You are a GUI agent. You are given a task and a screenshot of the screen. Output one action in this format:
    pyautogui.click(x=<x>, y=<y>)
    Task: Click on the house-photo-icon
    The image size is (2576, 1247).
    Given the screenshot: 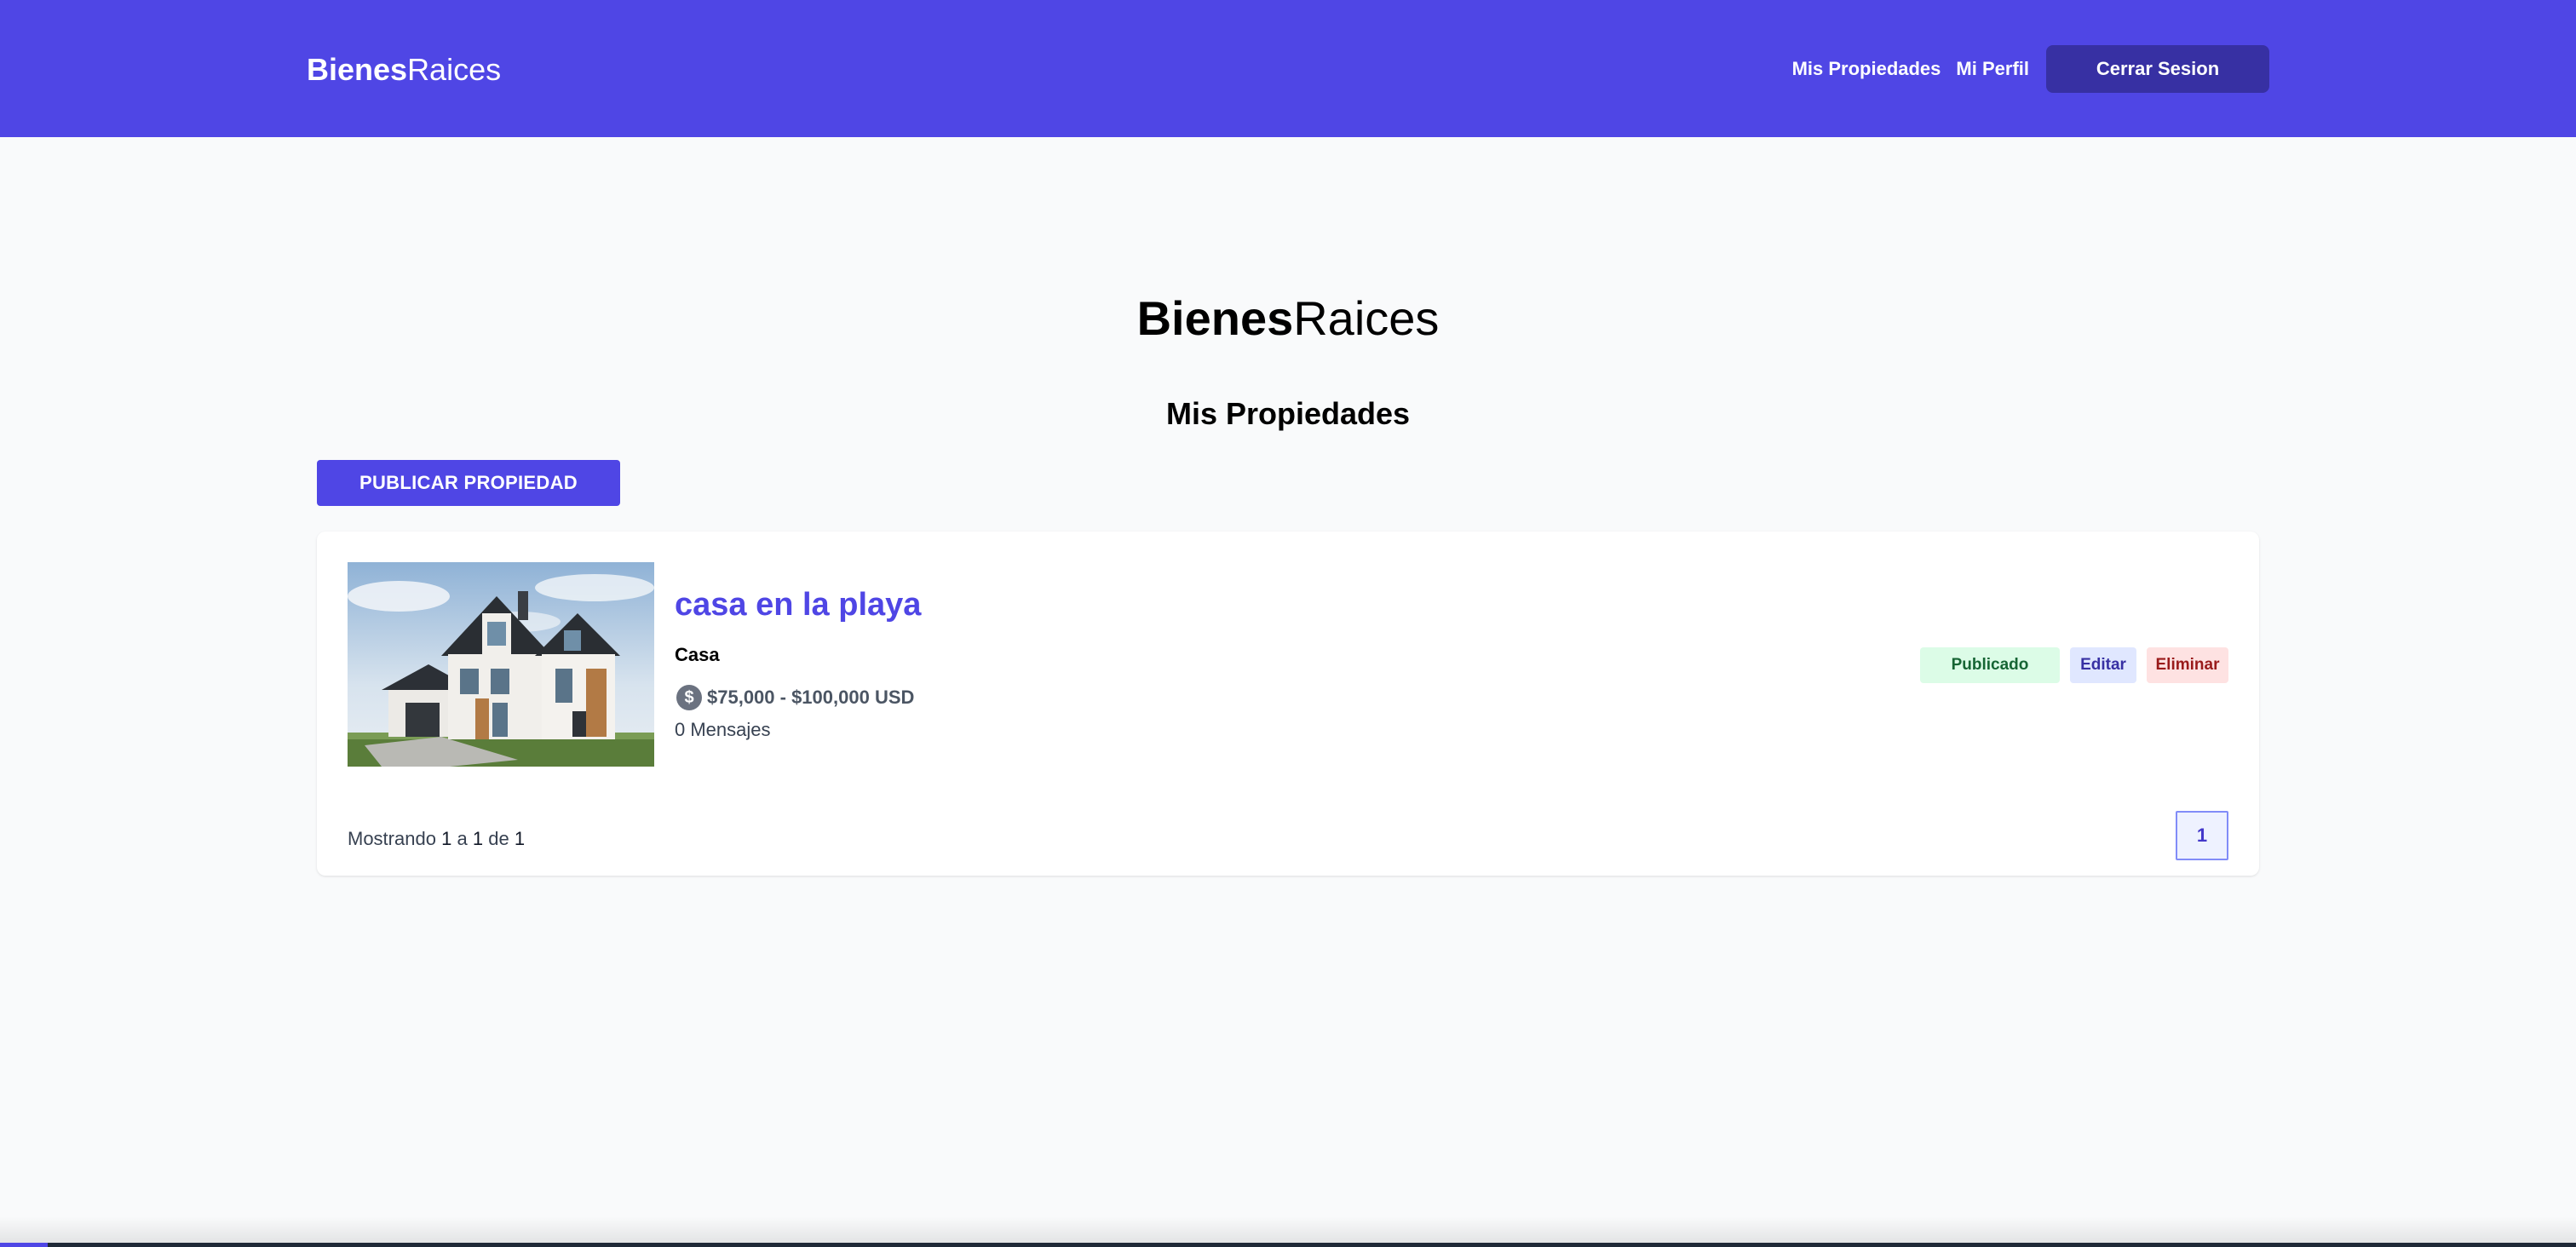 What is the action you would take?
    pyautogui.click(x=501, y=665)
    